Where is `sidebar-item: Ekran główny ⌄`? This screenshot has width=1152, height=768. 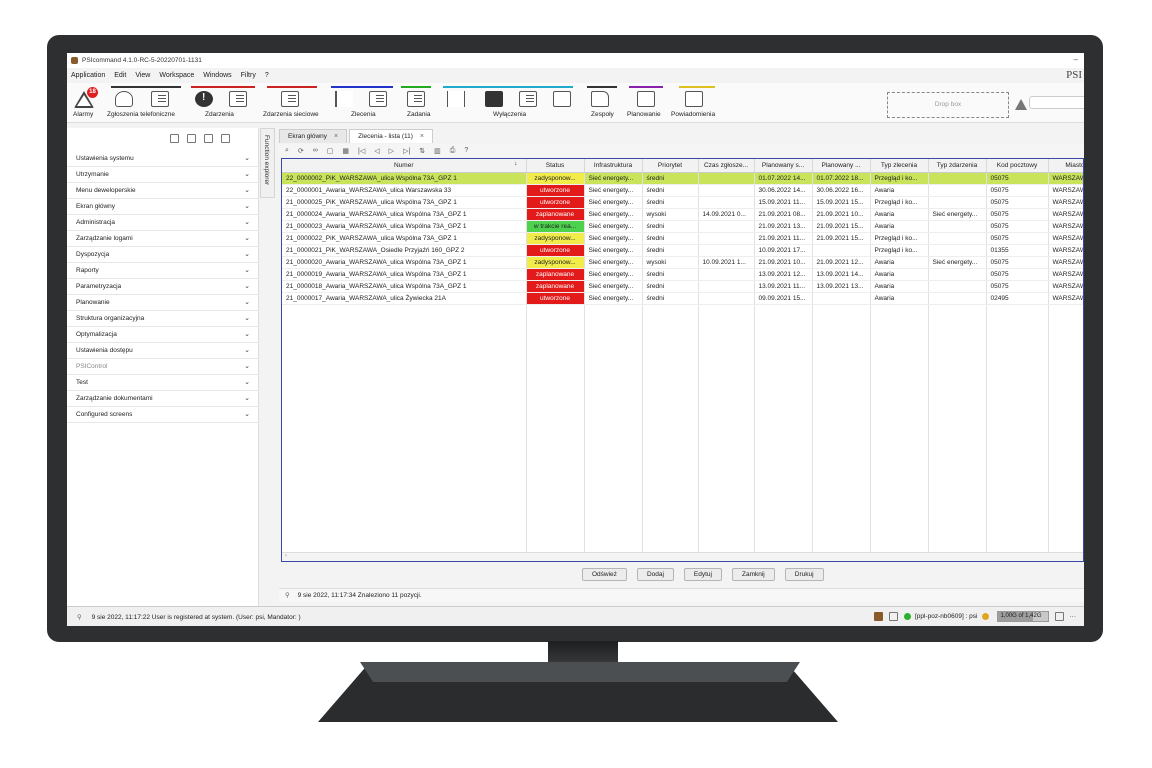
sidebar-item: Ekran główny ⌄ is located at coordinates (163, 207).